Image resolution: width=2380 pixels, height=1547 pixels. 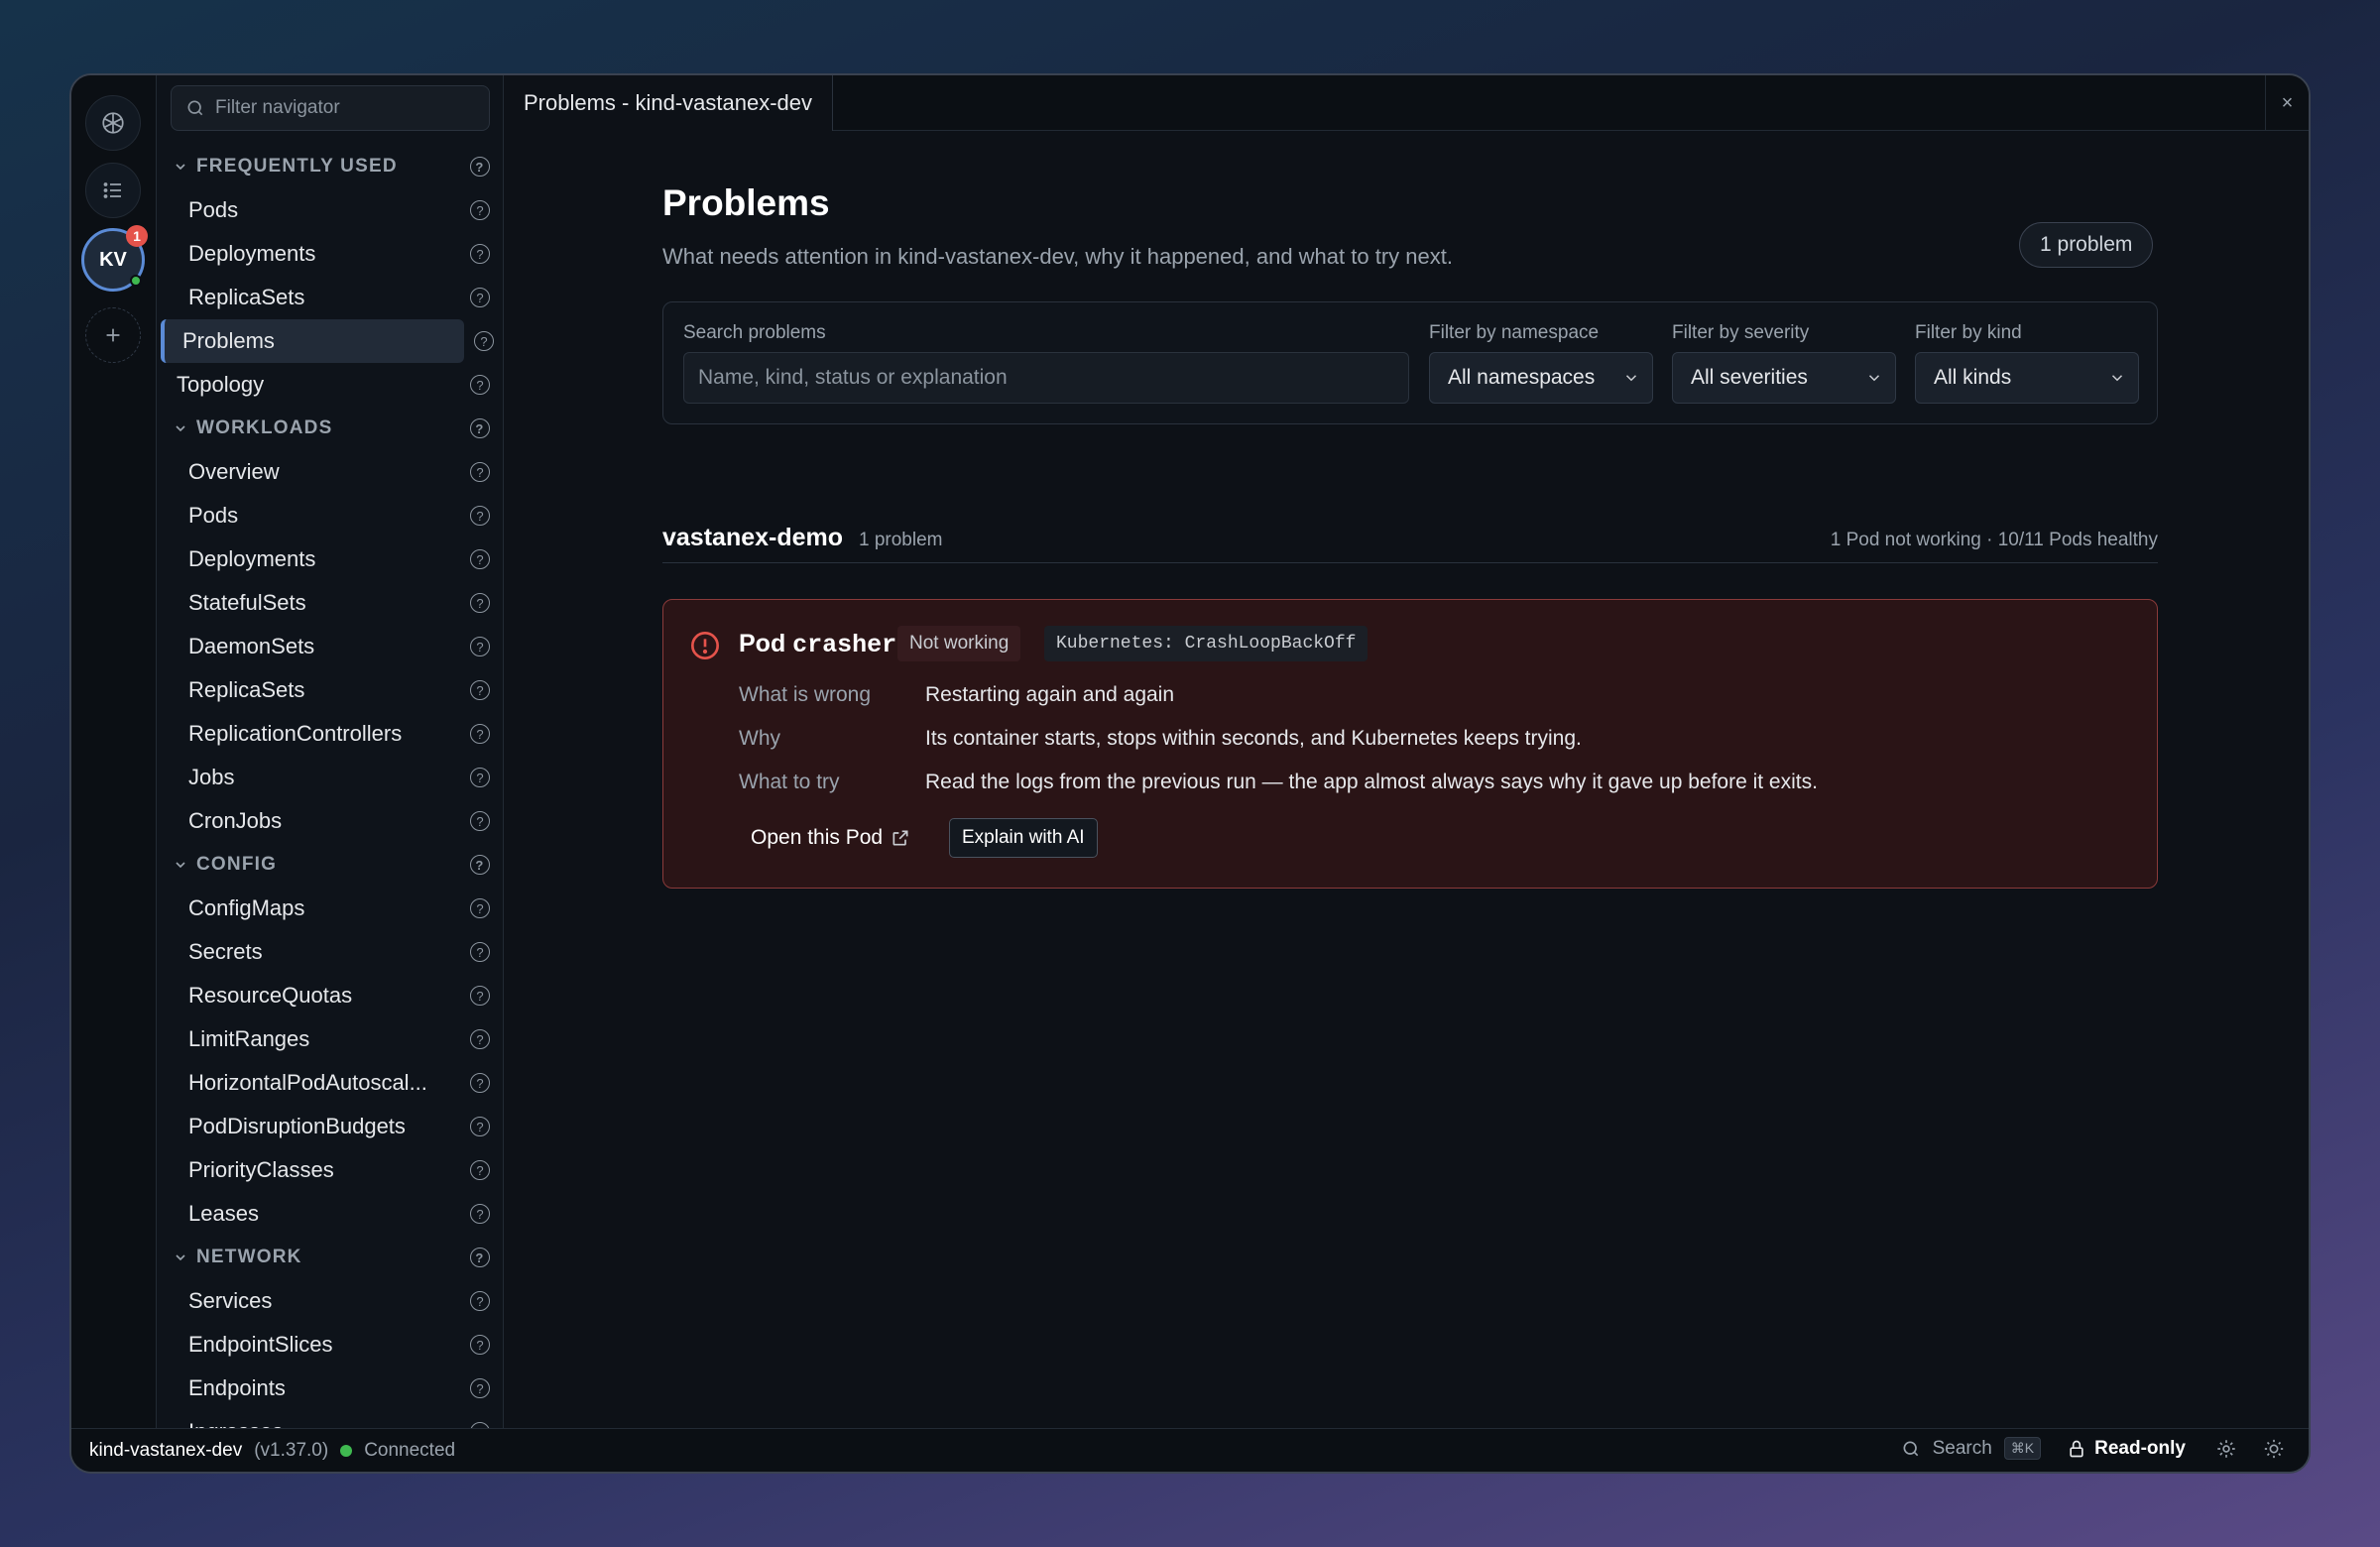 What do you see at coordinates (330, 865) in the screenshot?
I see `nav-section-config: CONFIG?` at bounding box center [330, 865].